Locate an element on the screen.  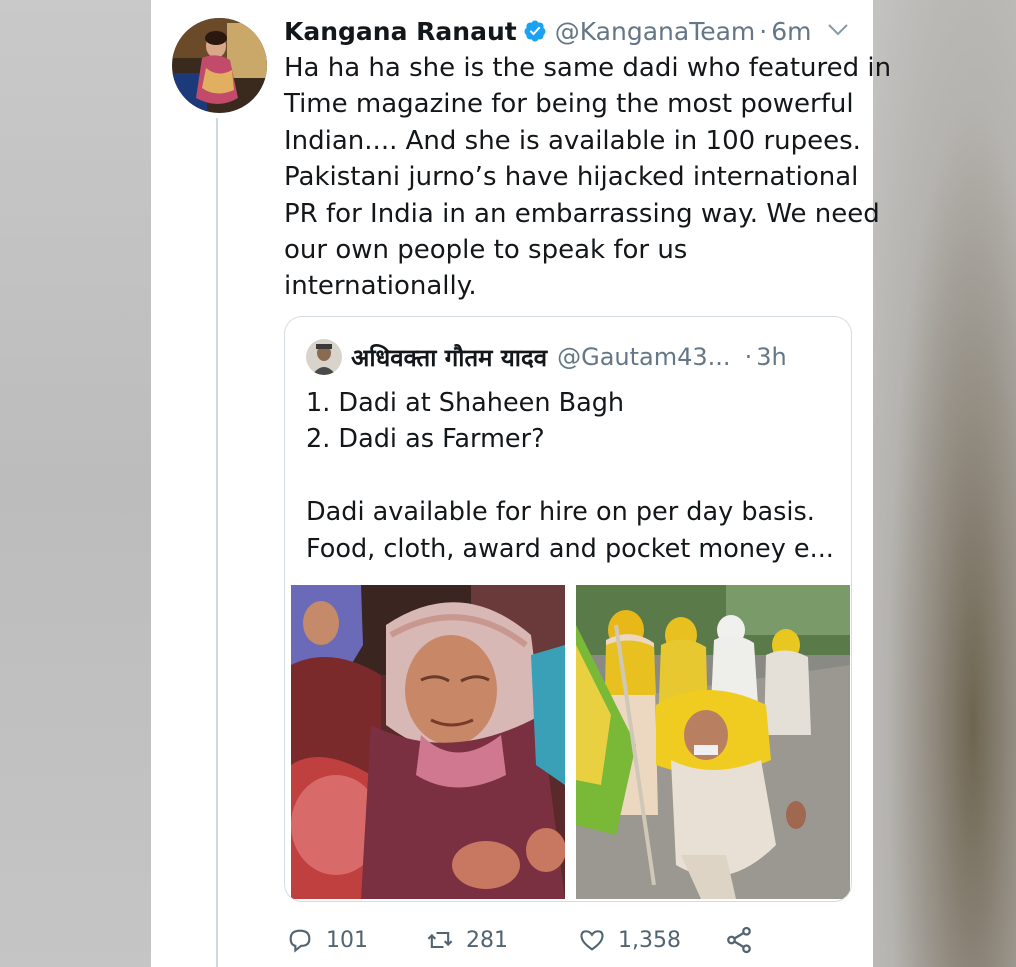
tweet-header: Kangana Ranaut @KanganaTeam · 6m is located at coordinates (548, 31).